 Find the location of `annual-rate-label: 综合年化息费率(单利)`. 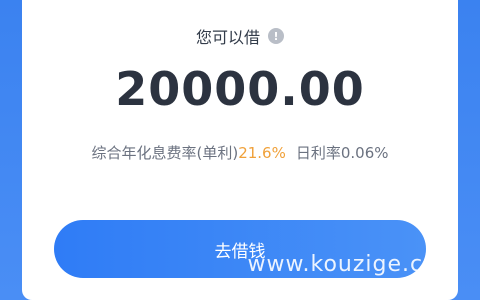

annual-rate-label: 综合年化息费率(单利) is located at coordinates (165, 153).